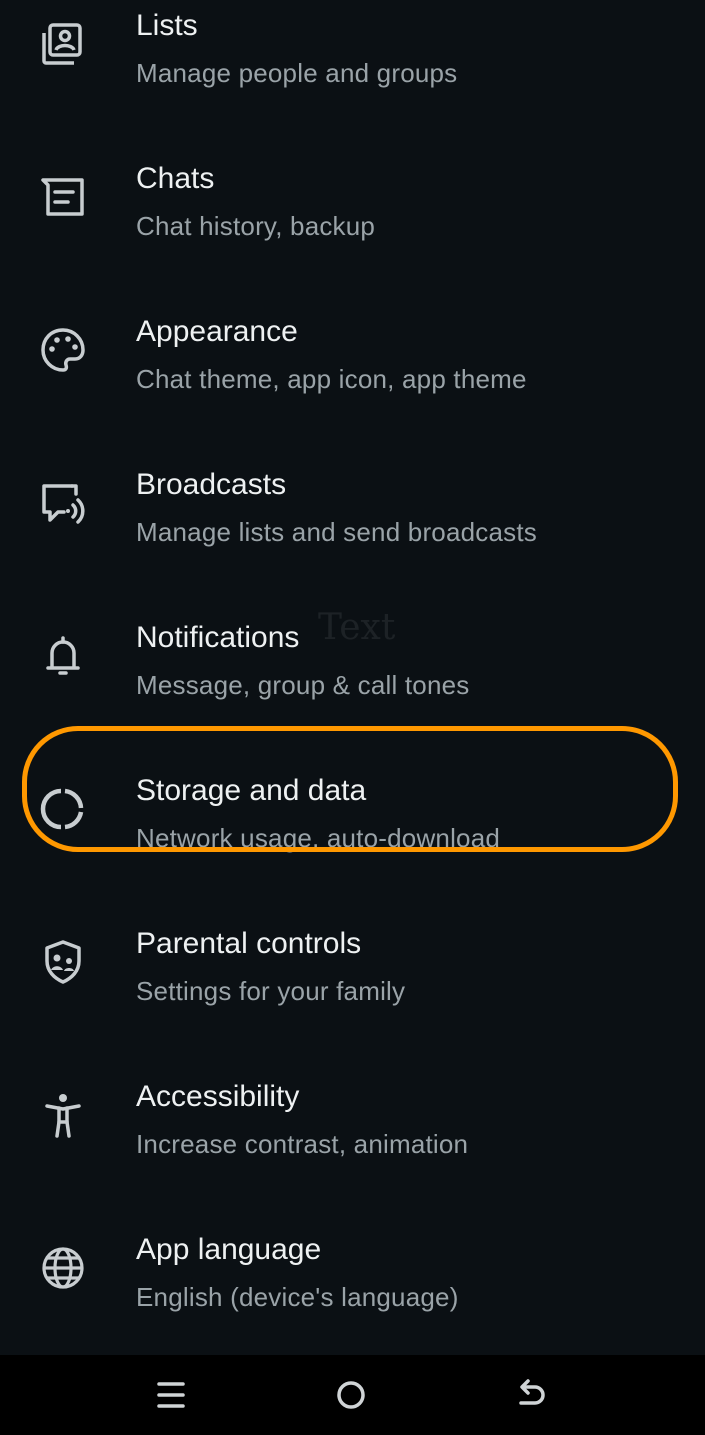 This screenshot has width=705, height=1435. What do you see at coordinates (63, 962) in the screenshot?
I see `shield-family-icon` at bounding box center [63, 962].